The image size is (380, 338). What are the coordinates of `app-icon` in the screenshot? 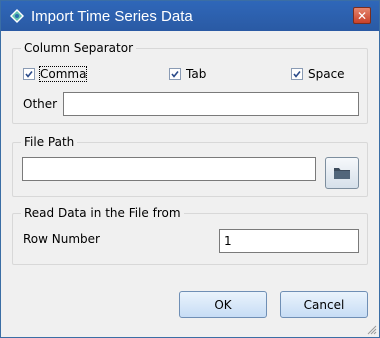 It's located at (17, 16).